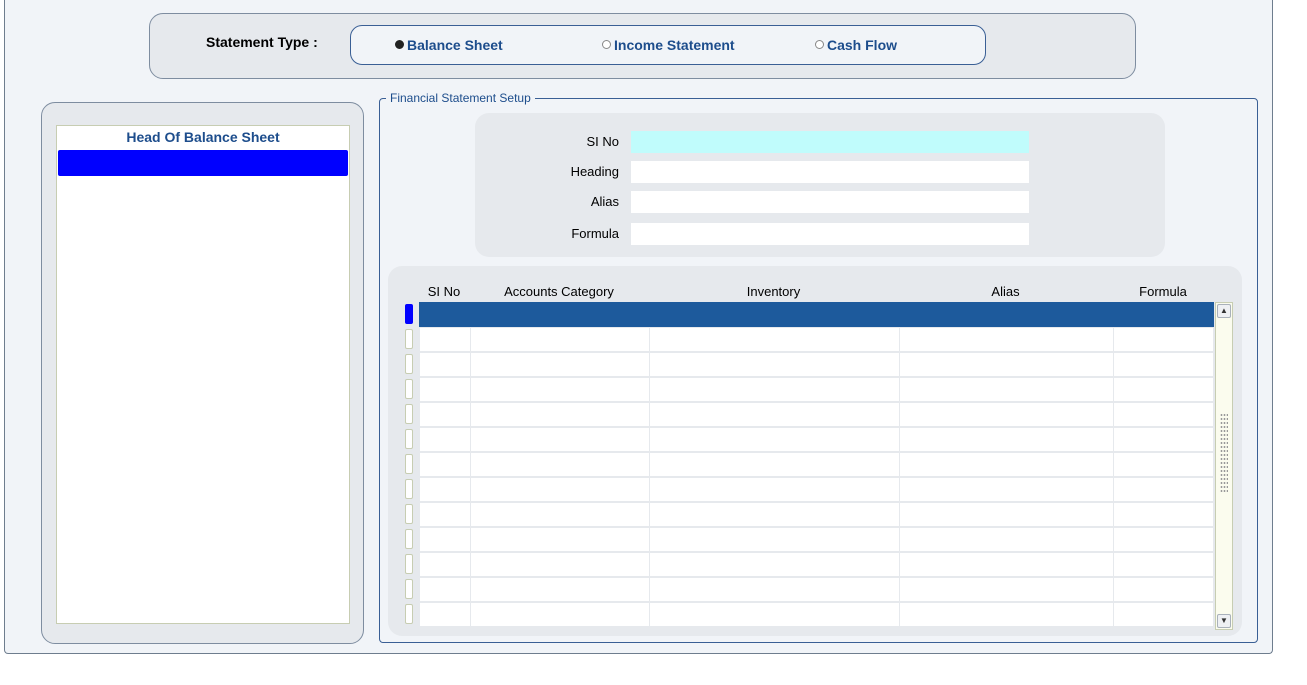  Describe the element at coordinates (203, 163) in the screenshot. I see `head-list-item-selected` at that location.